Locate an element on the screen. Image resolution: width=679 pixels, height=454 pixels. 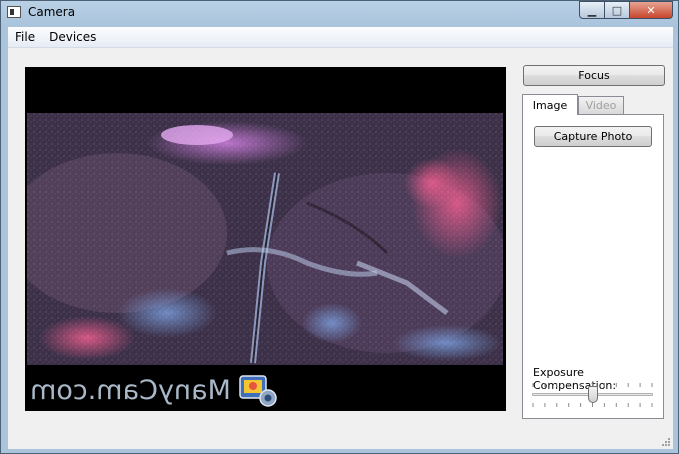
focus-button: Focus is located at coordinates (594, 75).